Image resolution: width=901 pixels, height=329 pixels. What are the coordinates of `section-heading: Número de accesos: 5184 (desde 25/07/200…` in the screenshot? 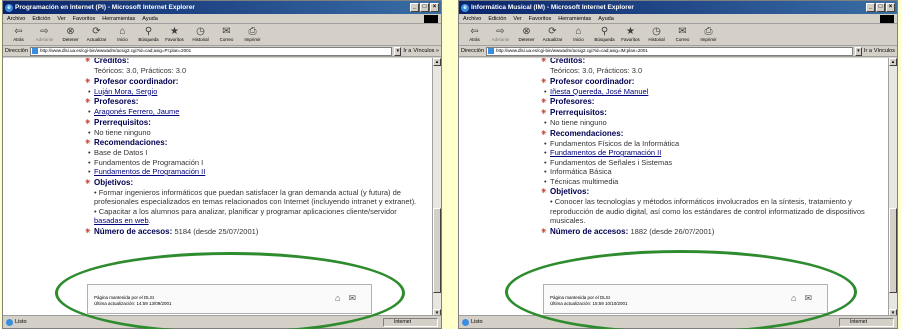 It's located at (258, 231).